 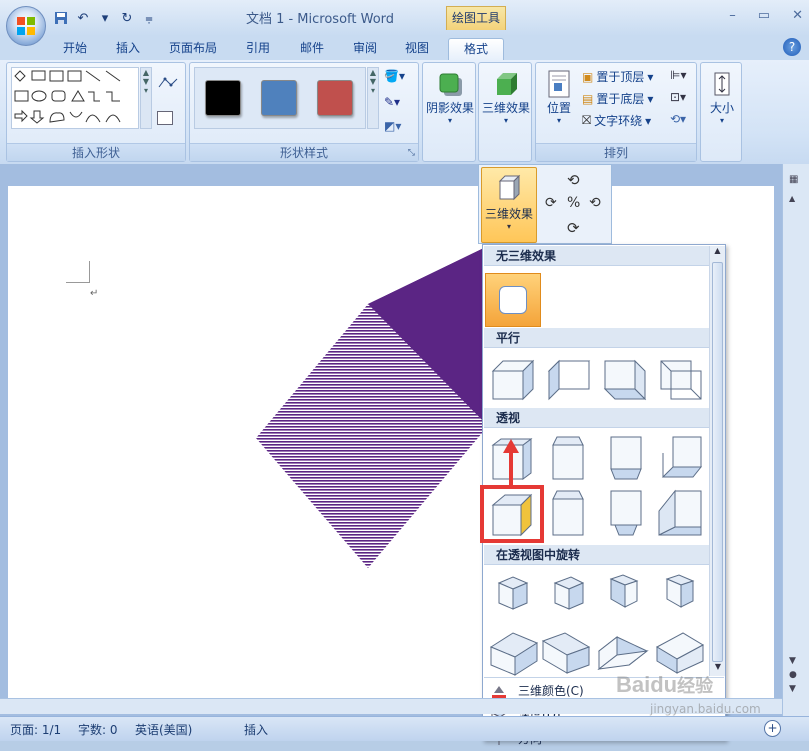 What do you see at coordinates (411, 153) in the screenshot?
I see `dialog-launcher-icon: ⤡` at bounding box center [411, 153].